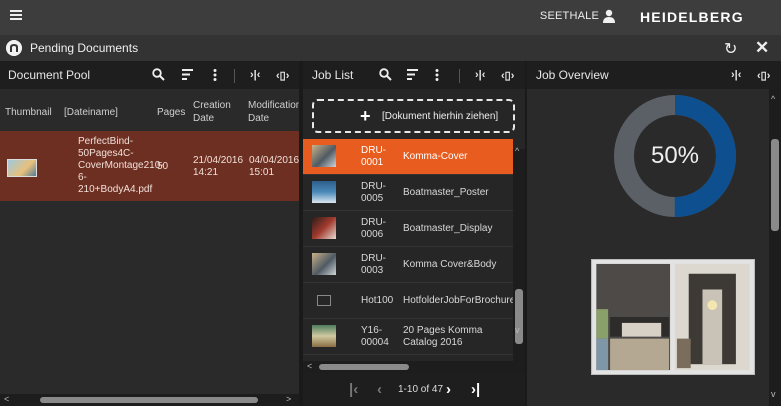 Image resolution: width=781 pixels, height=406 pixels. Describe the element at coordinates (379, 389) in the screenshot. I see `previous-page-icon: ‹` at that location.